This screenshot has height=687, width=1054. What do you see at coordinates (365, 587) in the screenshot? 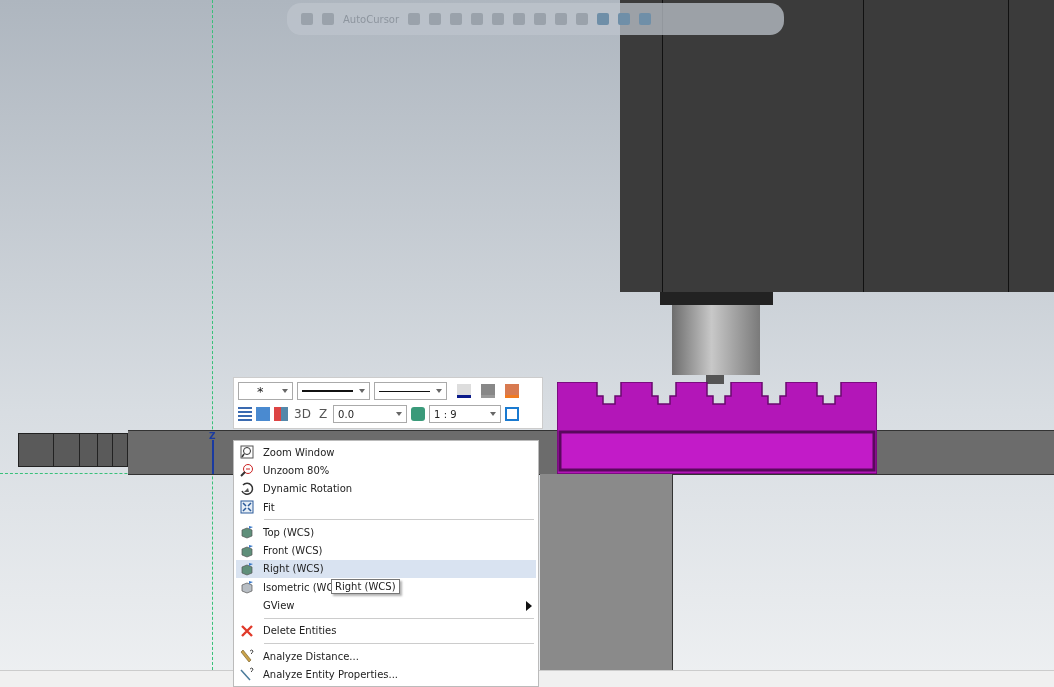
I see `tooltip: Right (WCS)` at bounding box center [365, 587].